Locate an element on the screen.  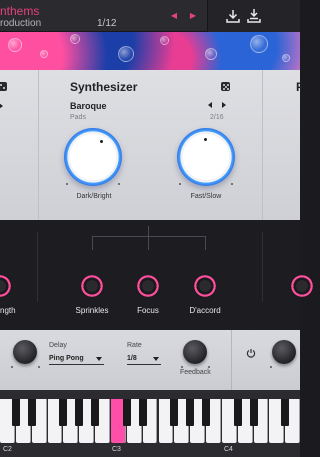
fx-divider is located at coordinates (231, 360).